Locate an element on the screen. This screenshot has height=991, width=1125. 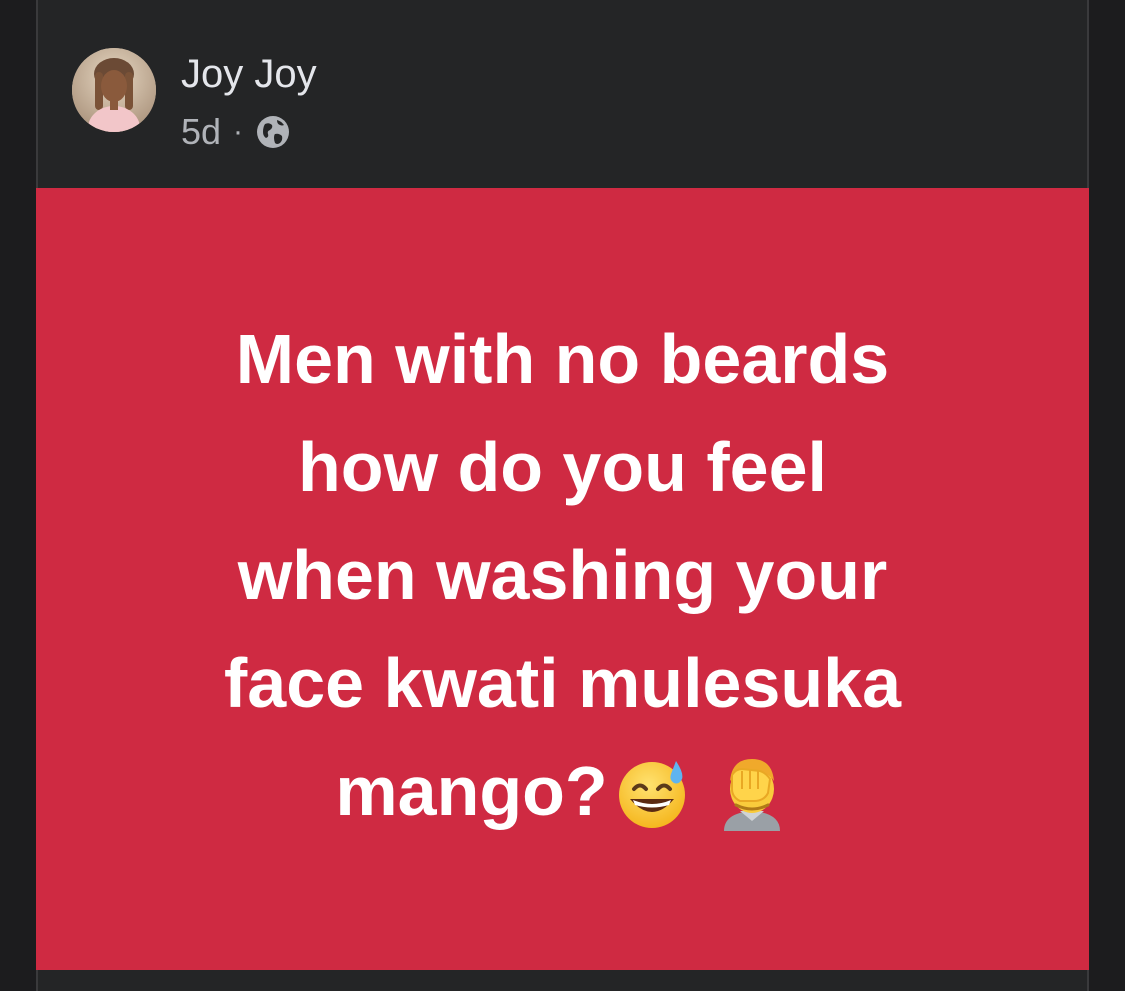
post-emojis is located at coordinates (702, 792).